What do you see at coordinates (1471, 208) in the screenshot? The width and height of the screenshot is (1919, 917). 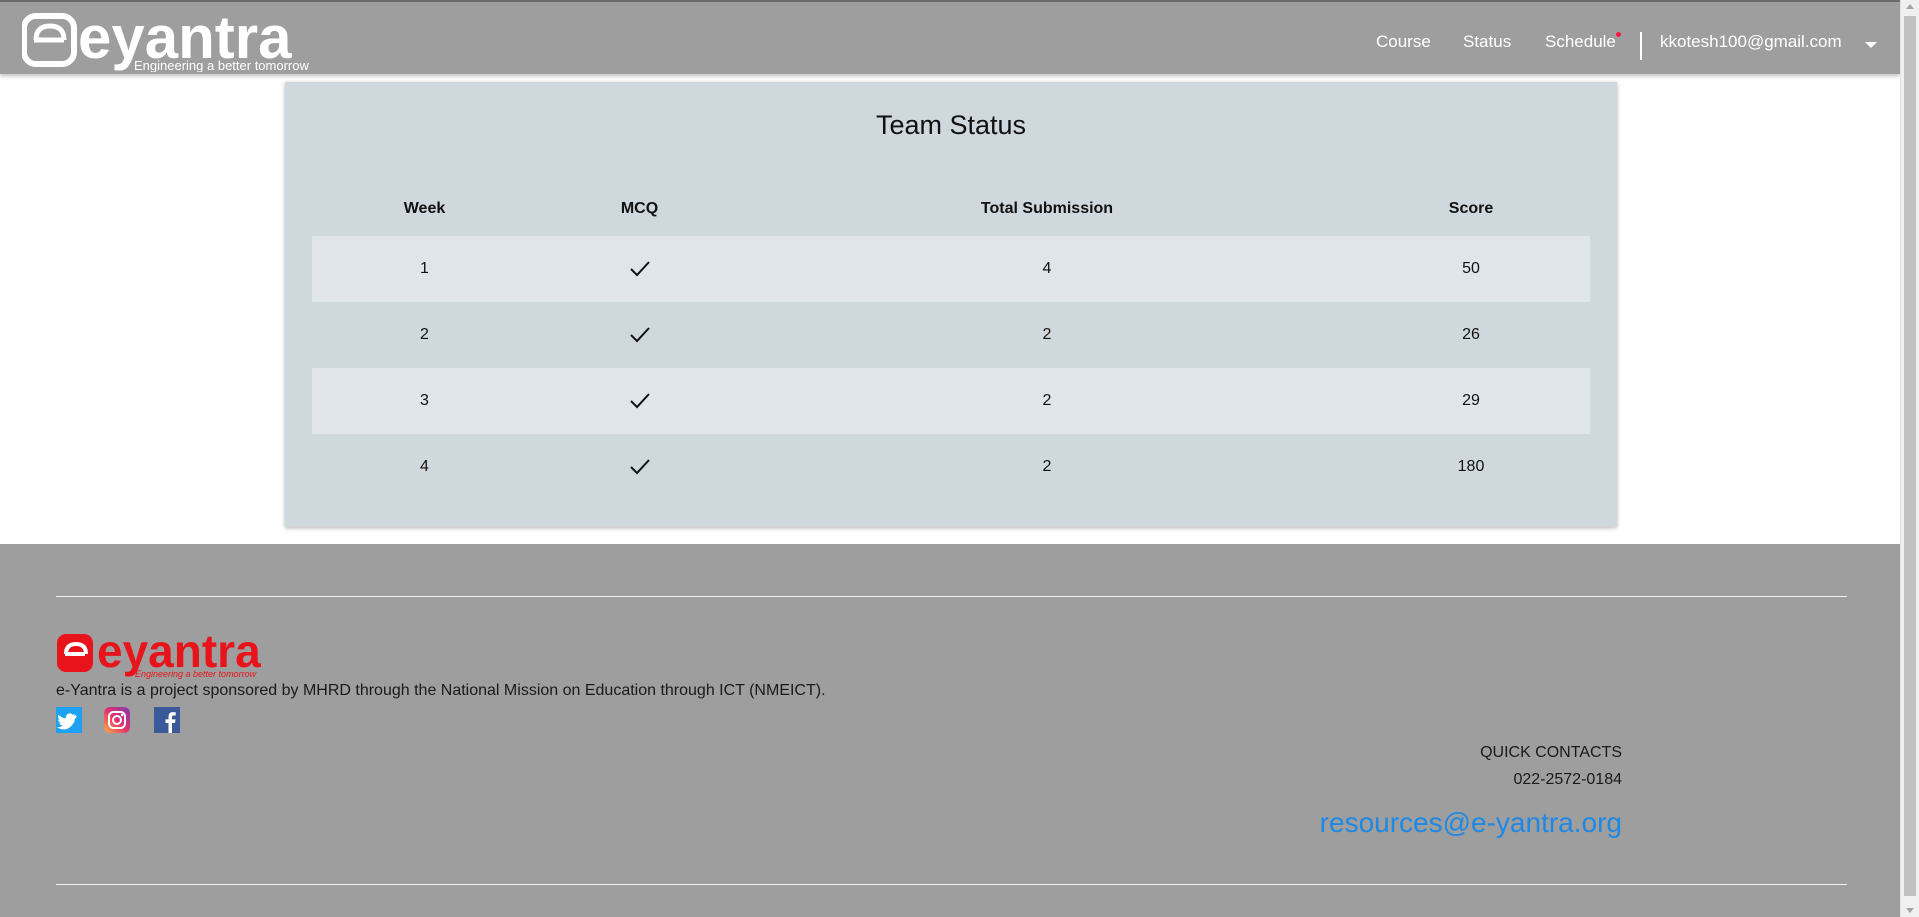 I see `column-header-score: Score` at bounding box center [1471, 208].